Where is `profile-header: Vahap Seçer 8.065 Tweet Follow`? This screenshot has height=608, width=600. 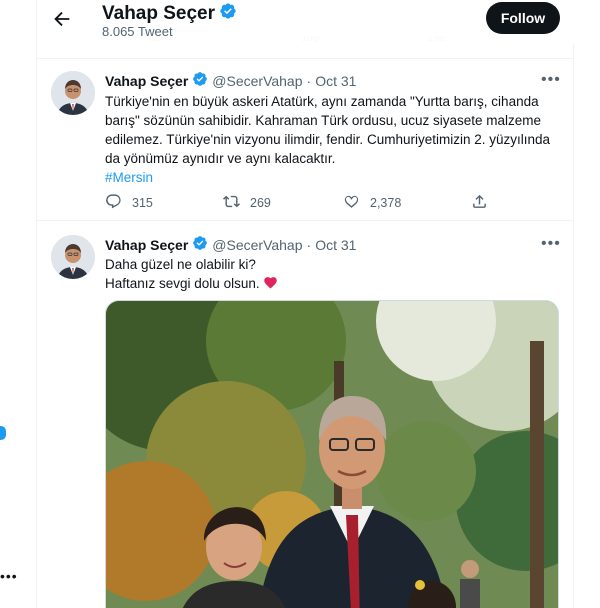
profile-header: Vahap Seçer 8.065 Tweet Follow is located at coordinates (305, 22).